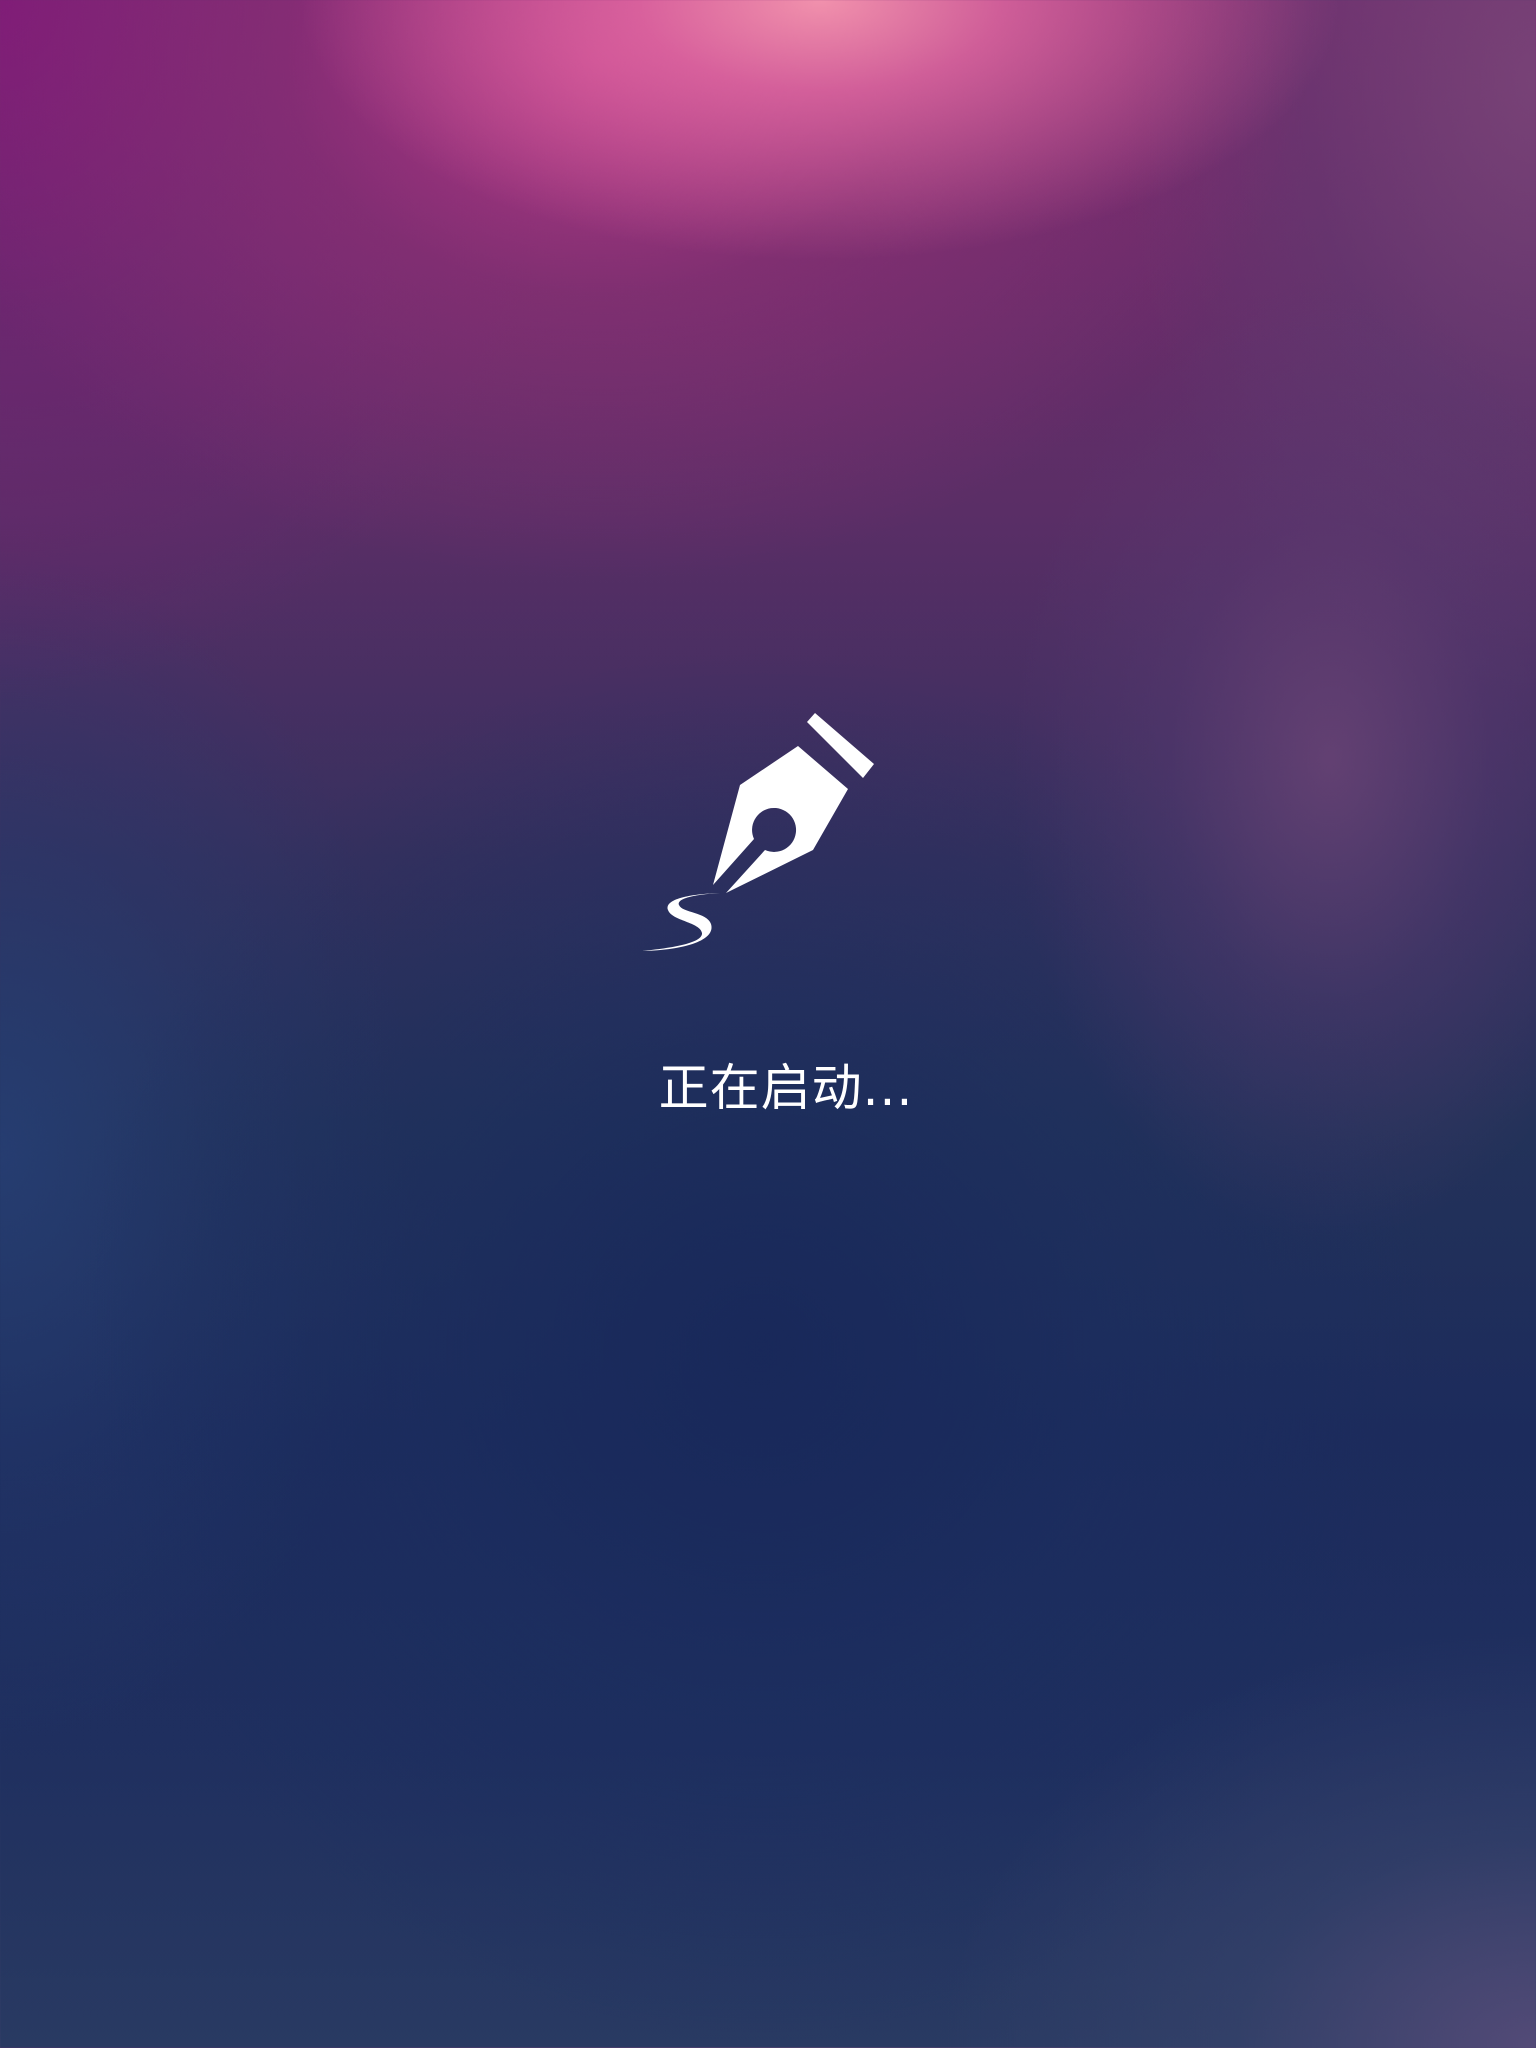 The height and width of the screenshot is (2048, 1536). I want to click on fountain-pen-icon, so click(756, 837).